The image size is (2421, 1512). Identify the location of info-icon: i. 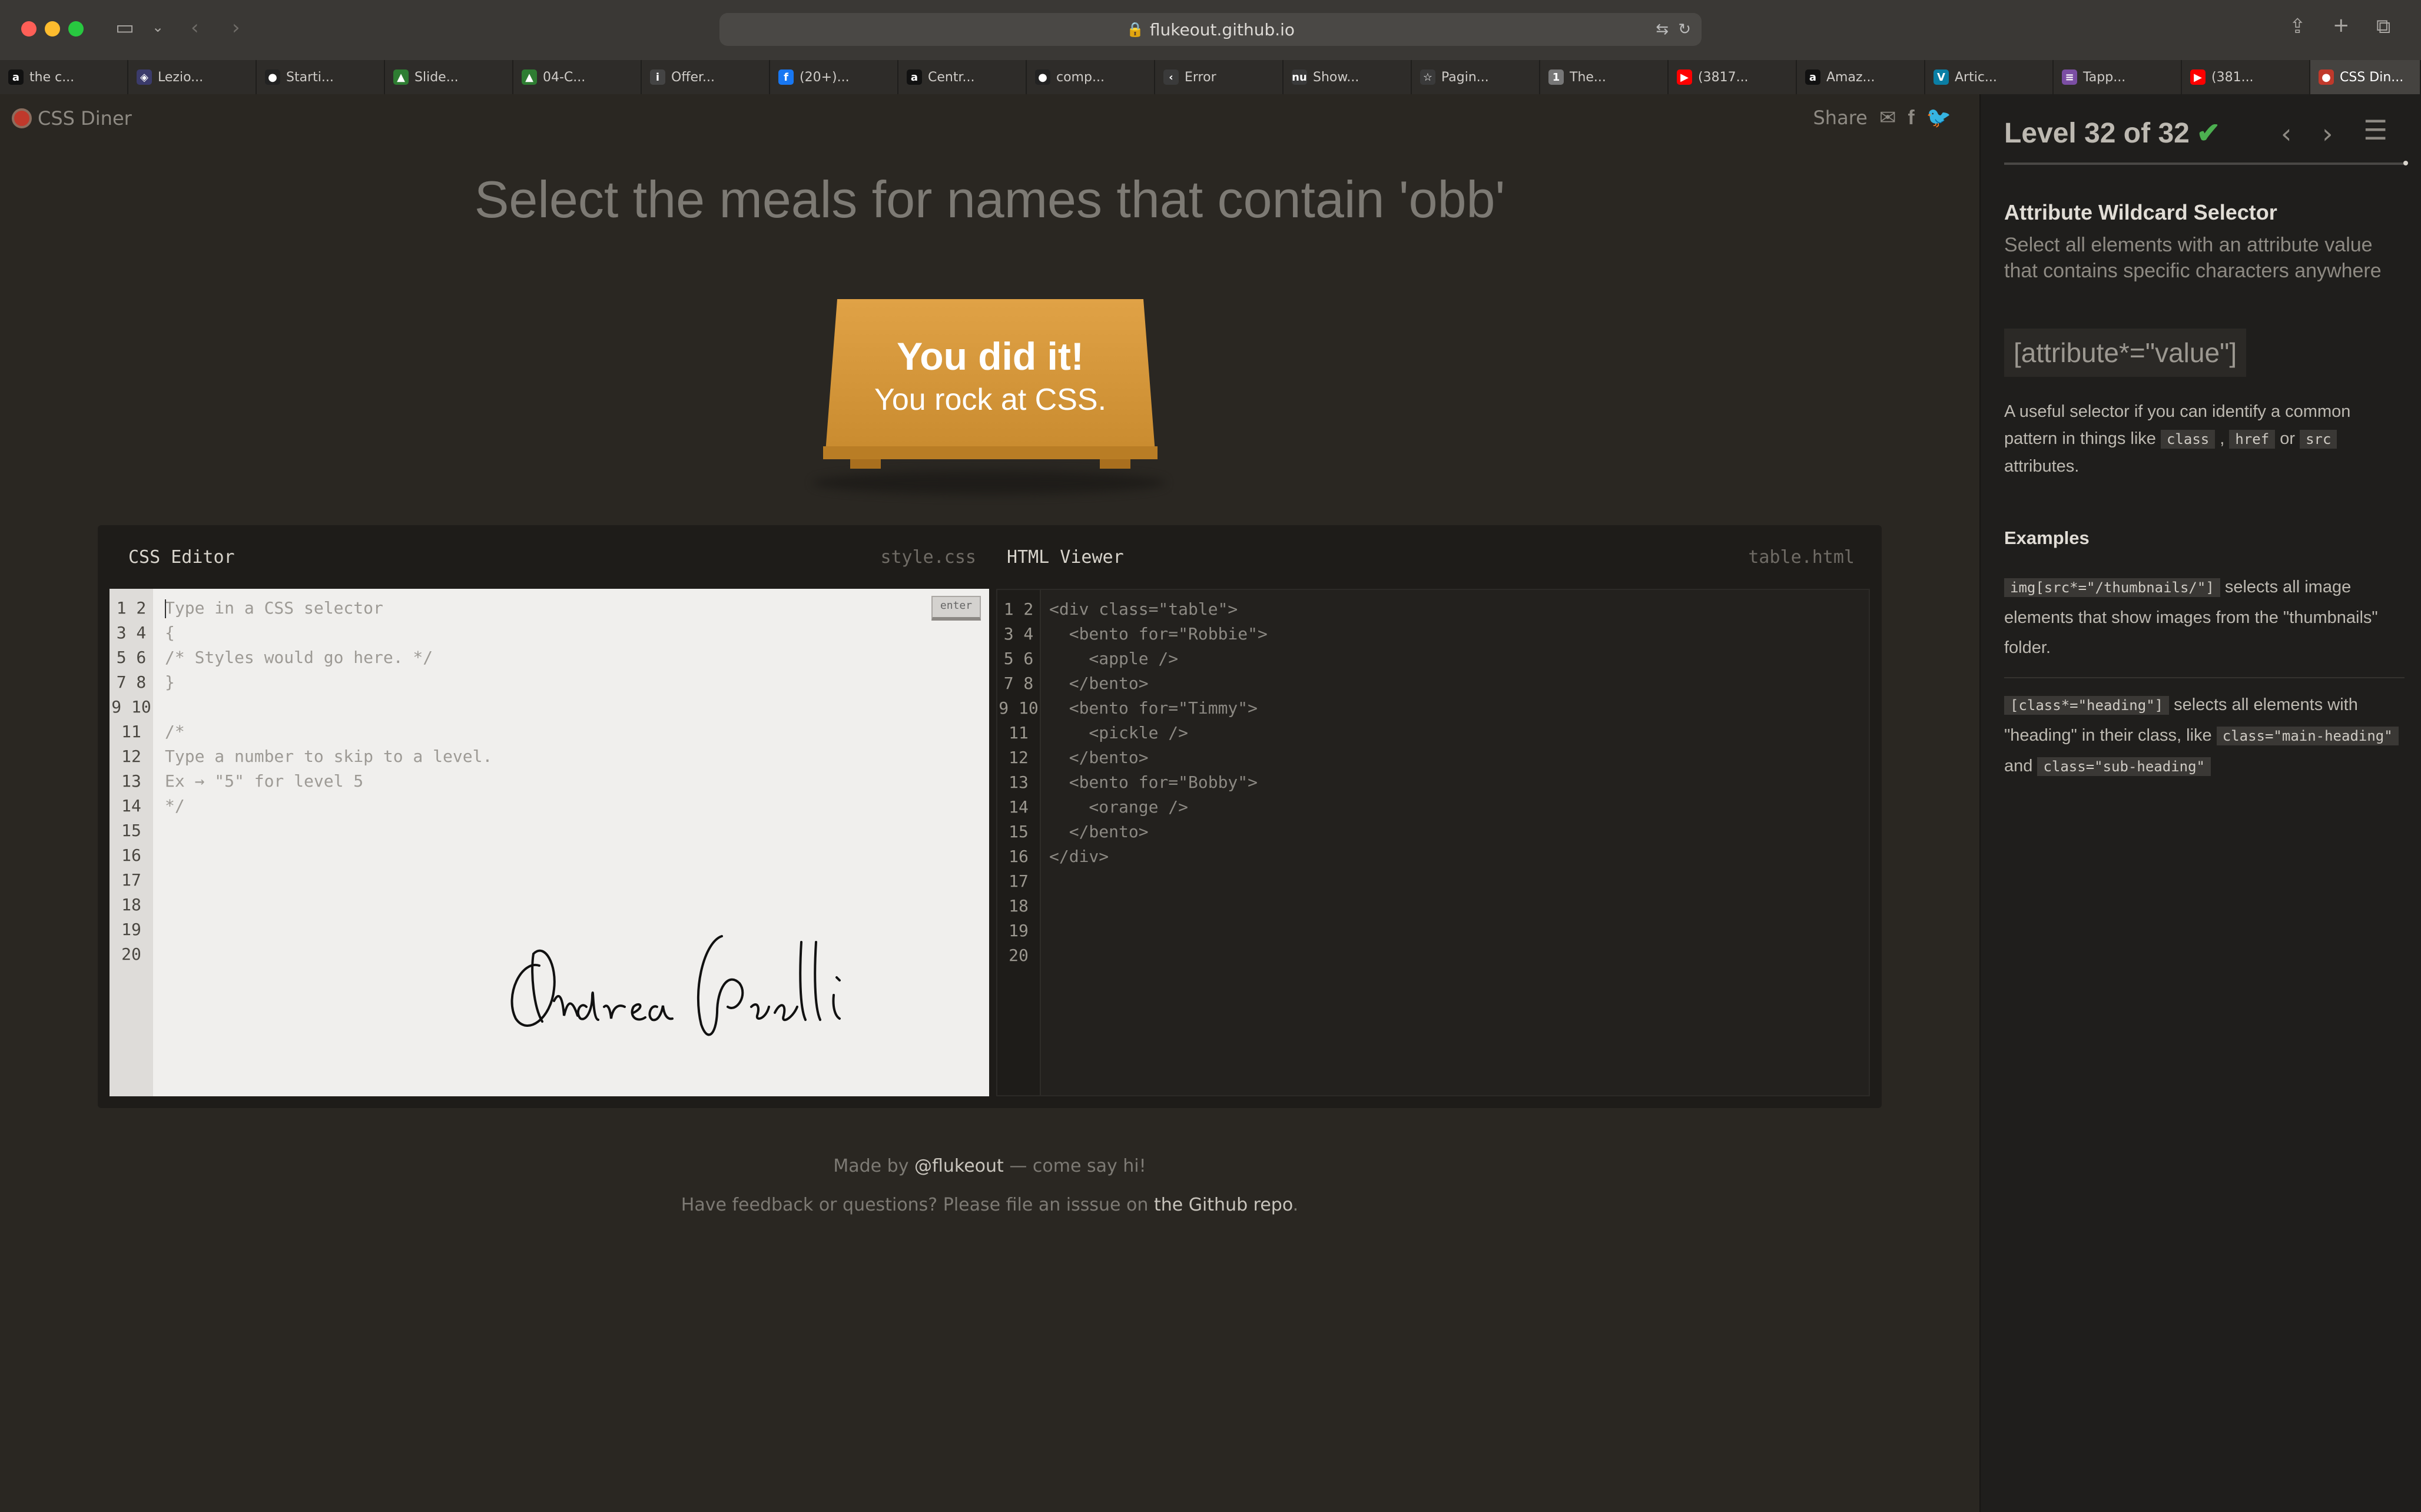
(657, 77).